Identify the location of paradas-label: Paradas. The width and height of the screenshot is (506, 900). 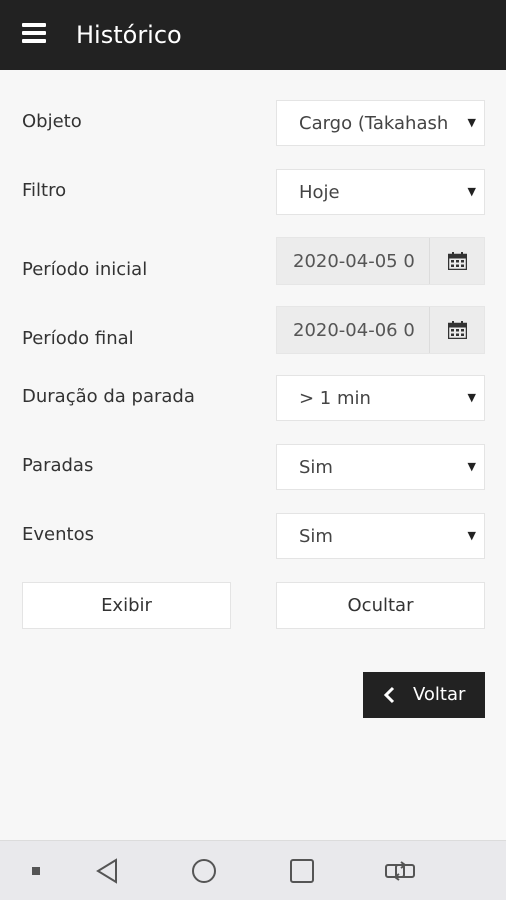
(58, 465).